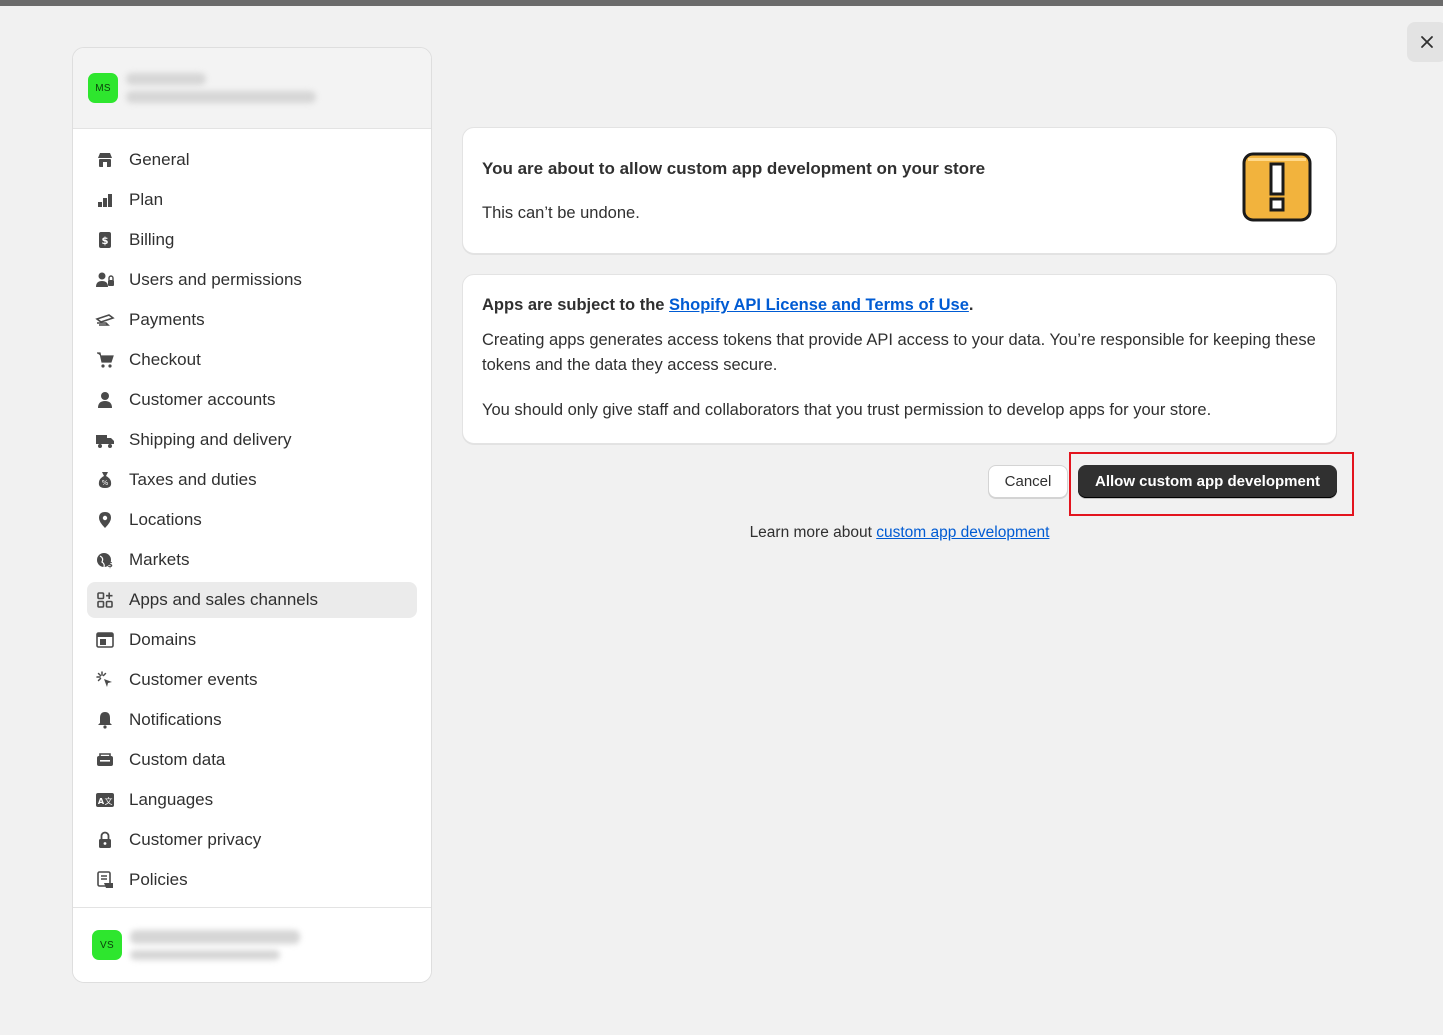  What do you see at coordinates (252, 560) in the screenshot?
I see `sidebar-item-markets: $ Markets` at bounding box center [252, 560].